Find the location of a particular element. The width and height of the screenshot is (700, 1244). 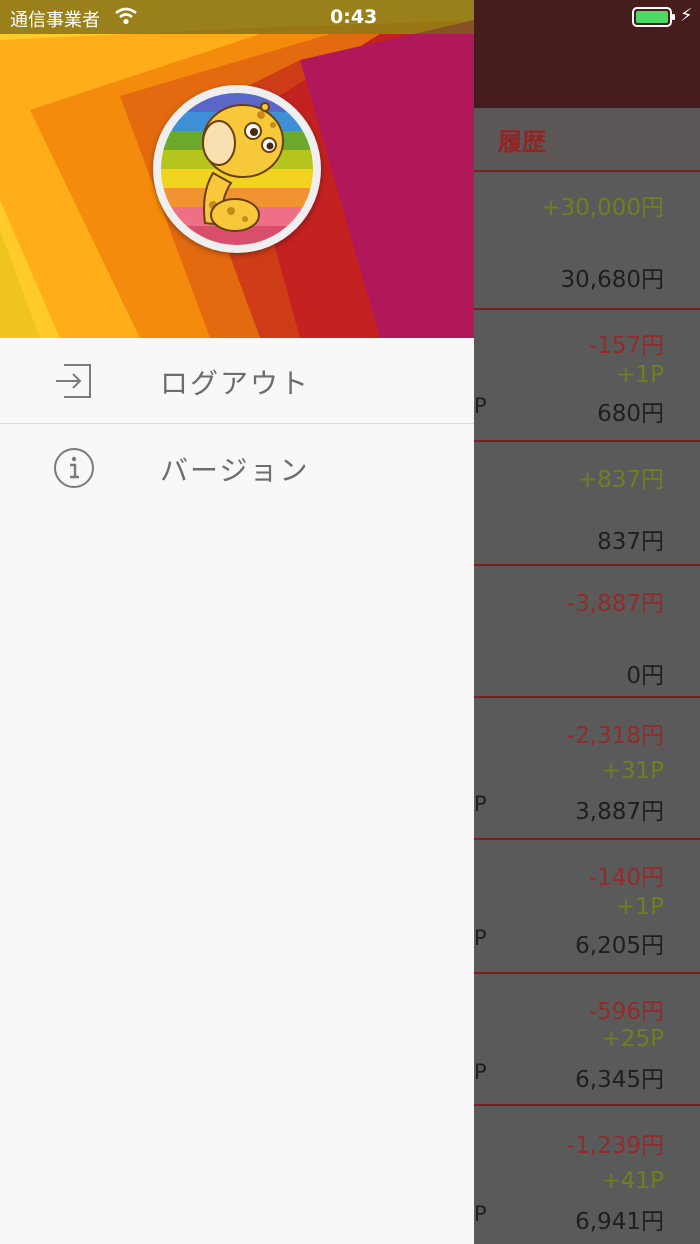

transaction-amount: -157円 is located at coordinates (626, 346).